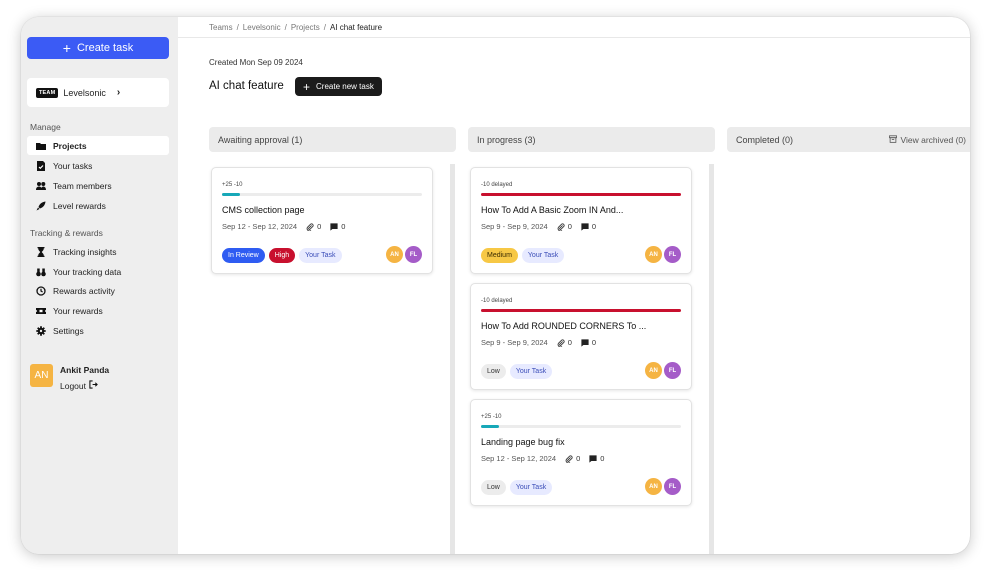  What do you see at coordinates (305, 27) in the screenshot?
I see `breadcrumb-projects: Projects` at bounding box center [305, 27].